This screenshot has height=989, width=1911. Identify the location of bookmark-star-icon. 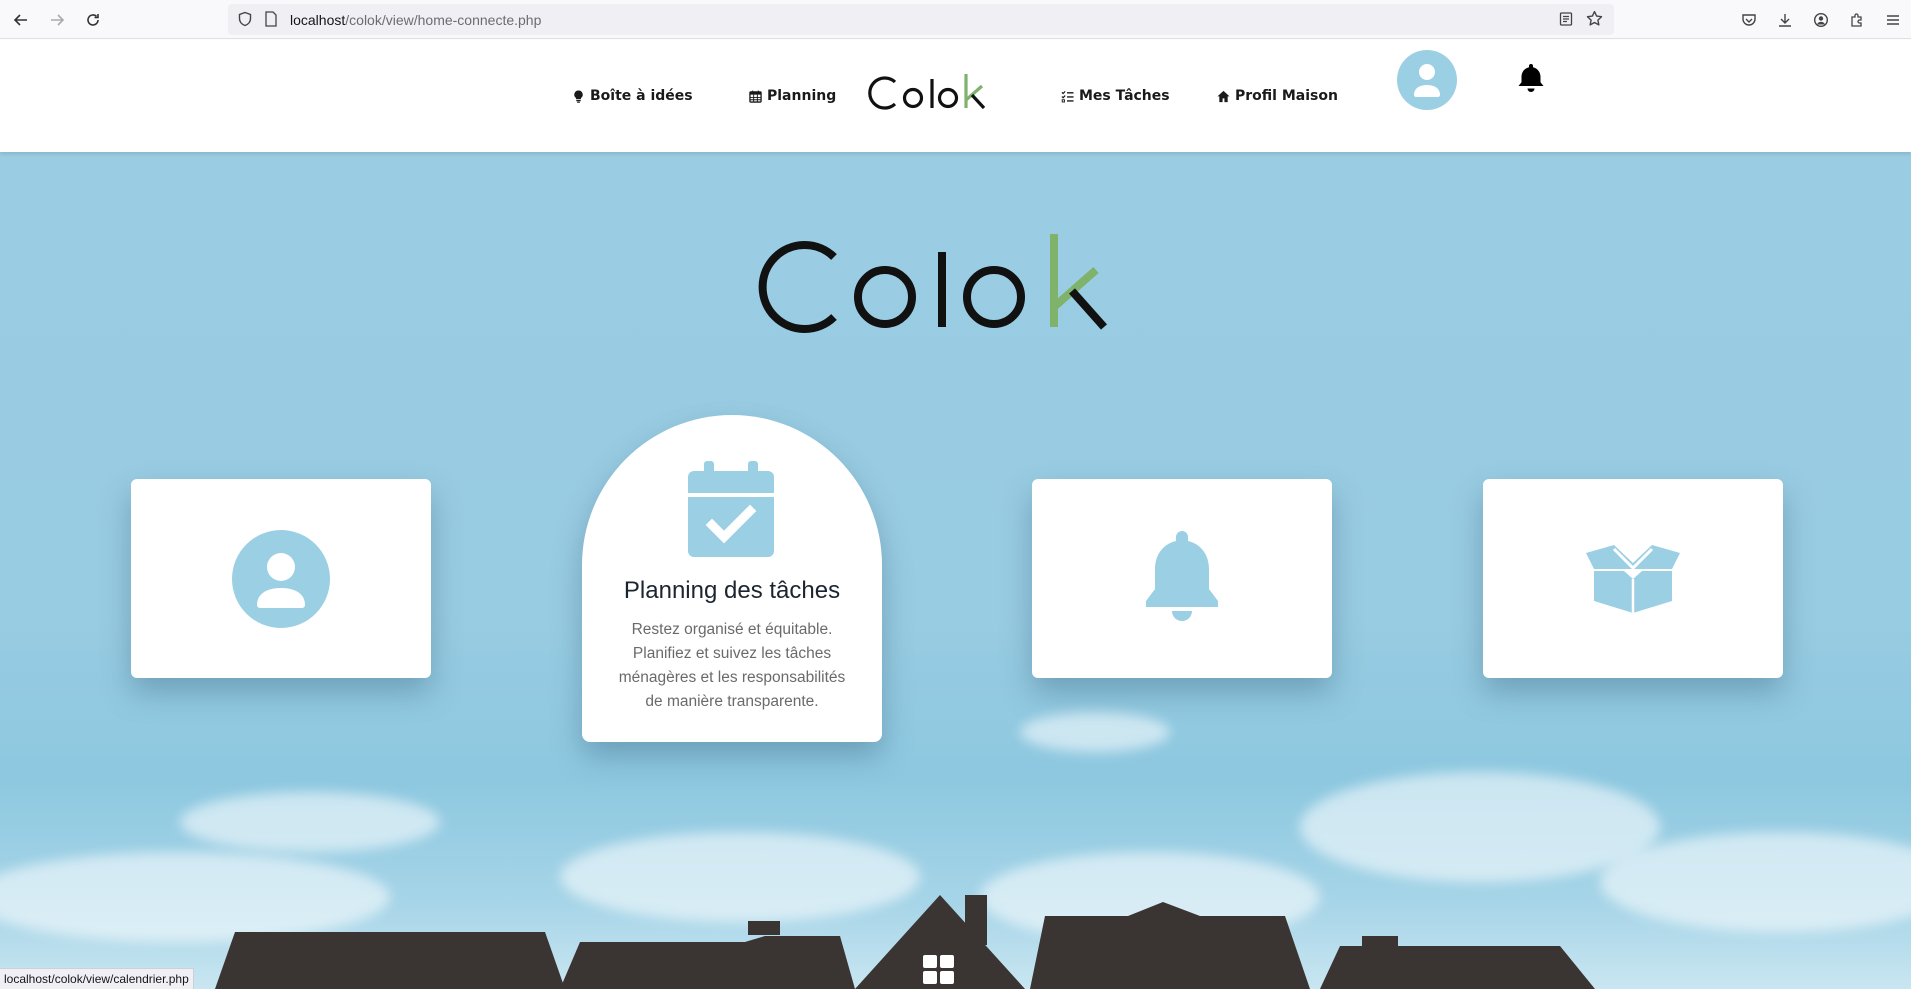
(1594, 21).